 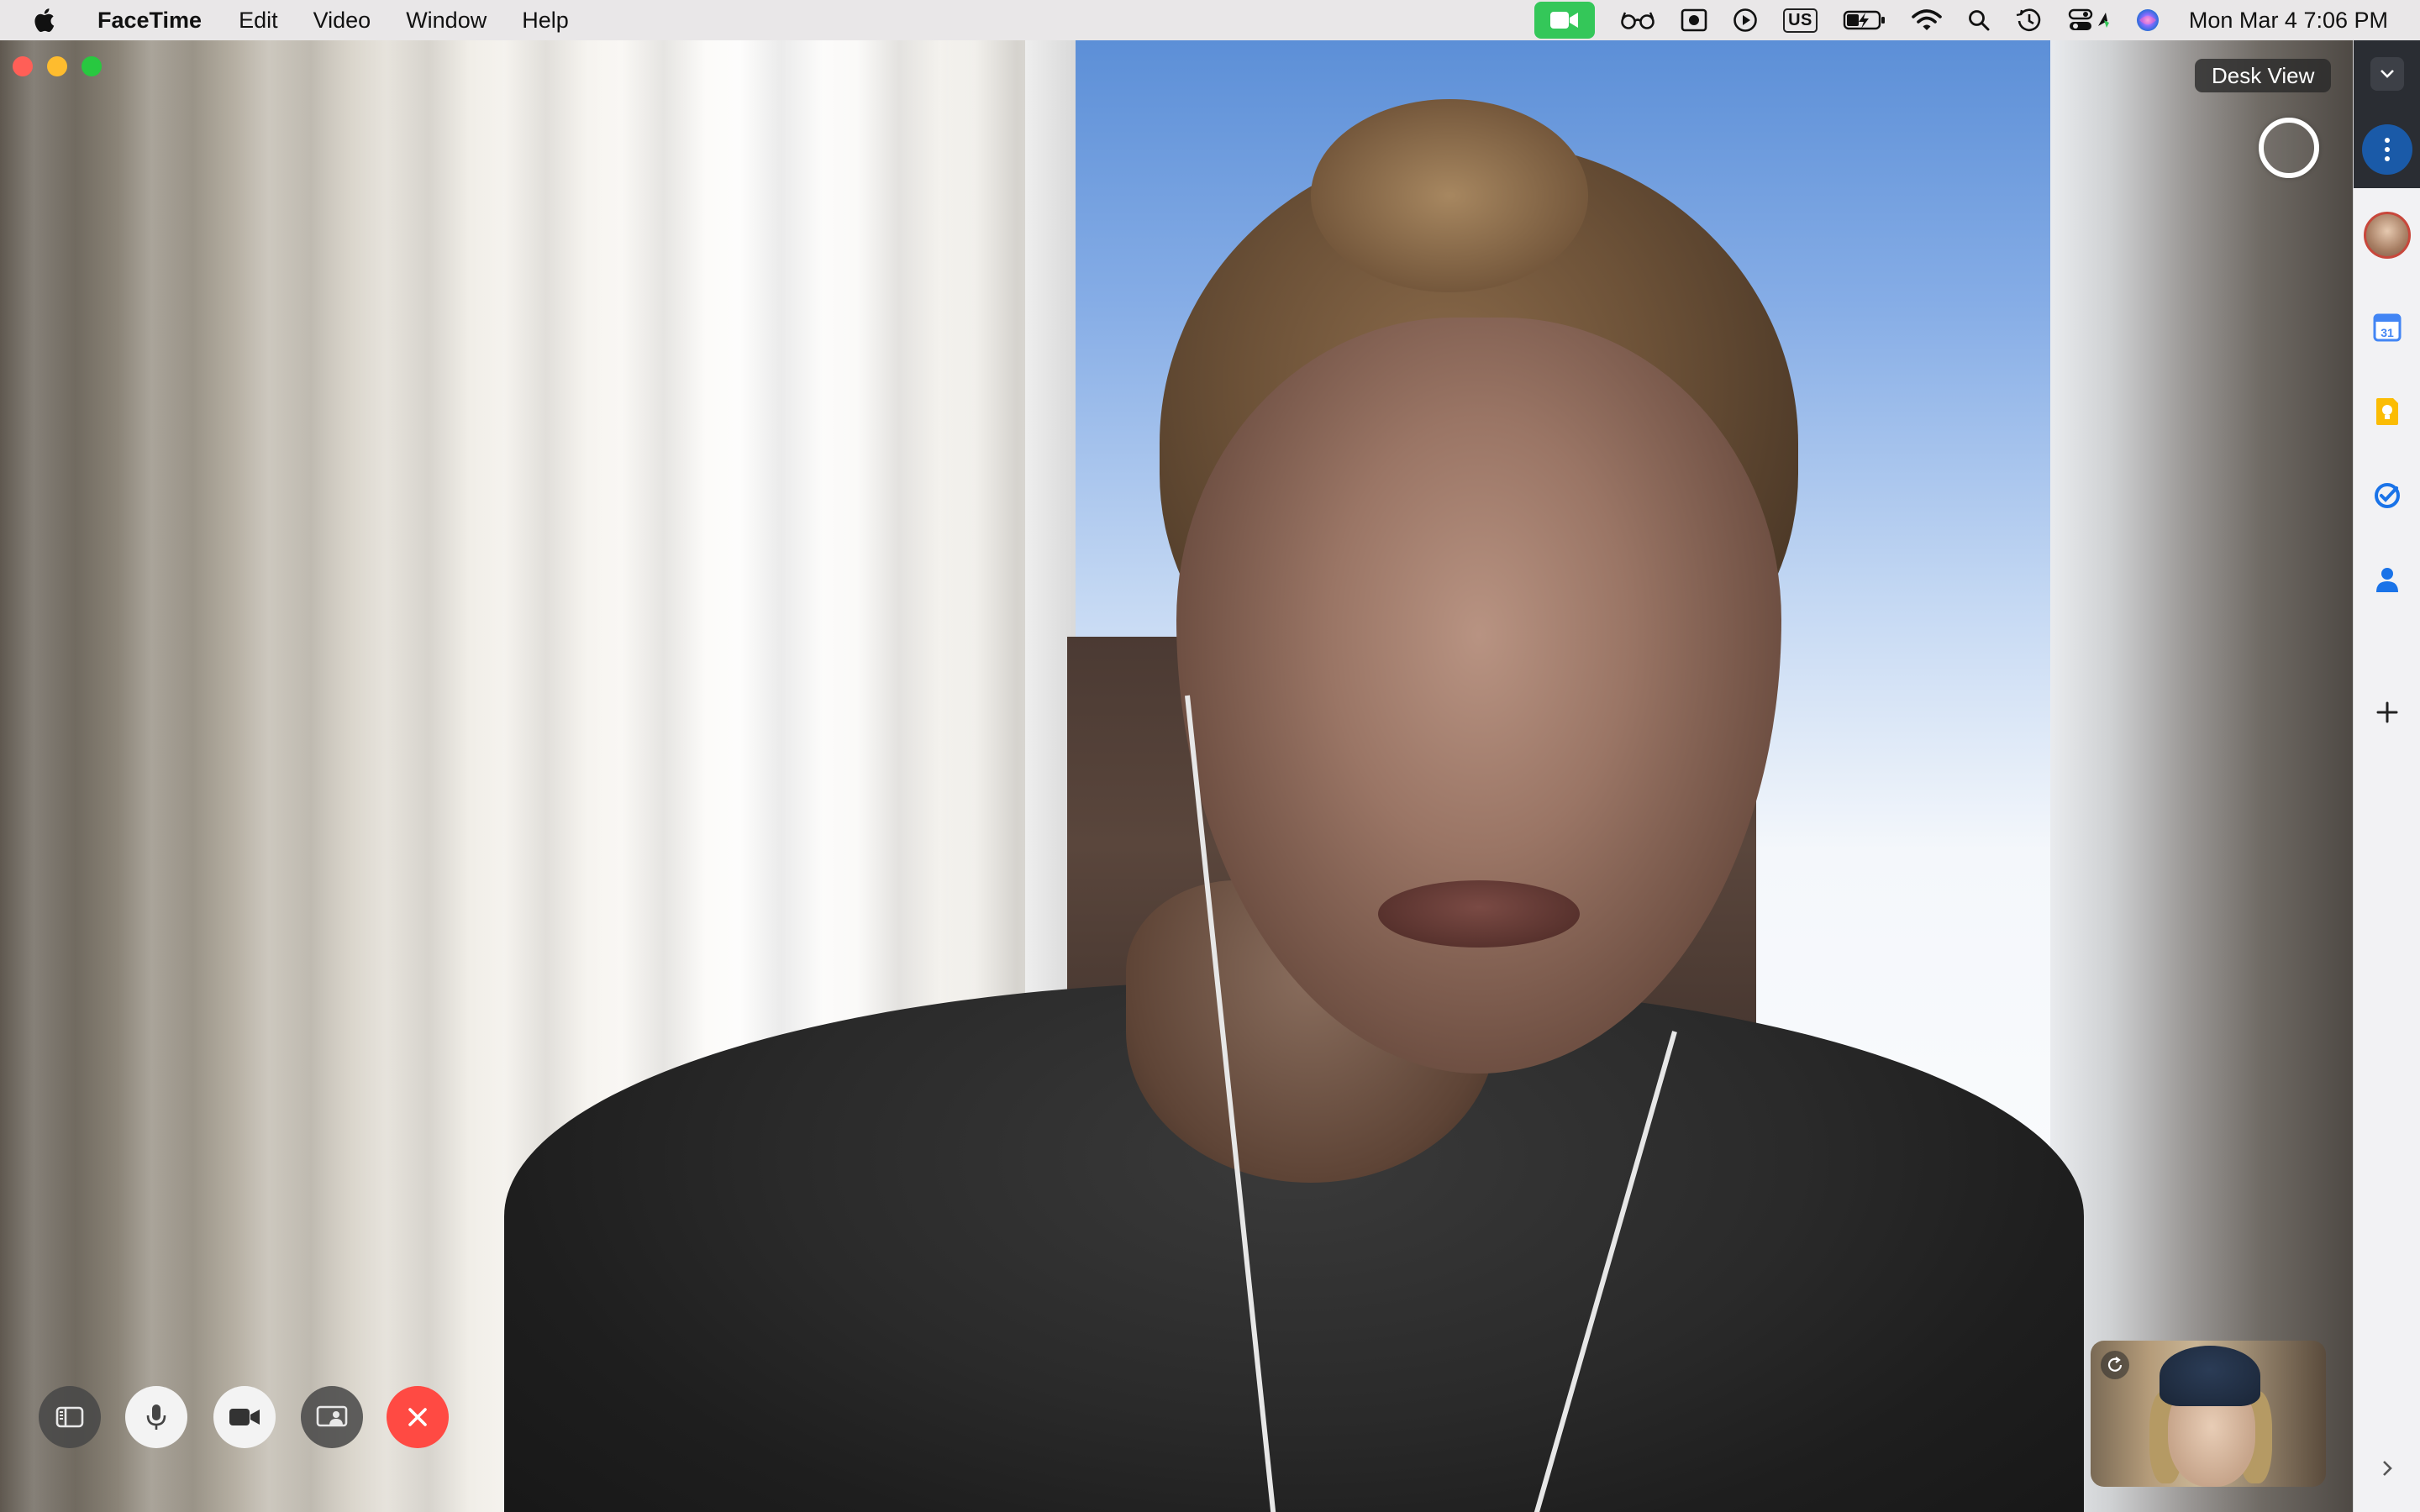 What do you see at coordinates (2202, 776) in the screenshot?
I see `video-window-frame-right` at bounding box center [2202, 776].